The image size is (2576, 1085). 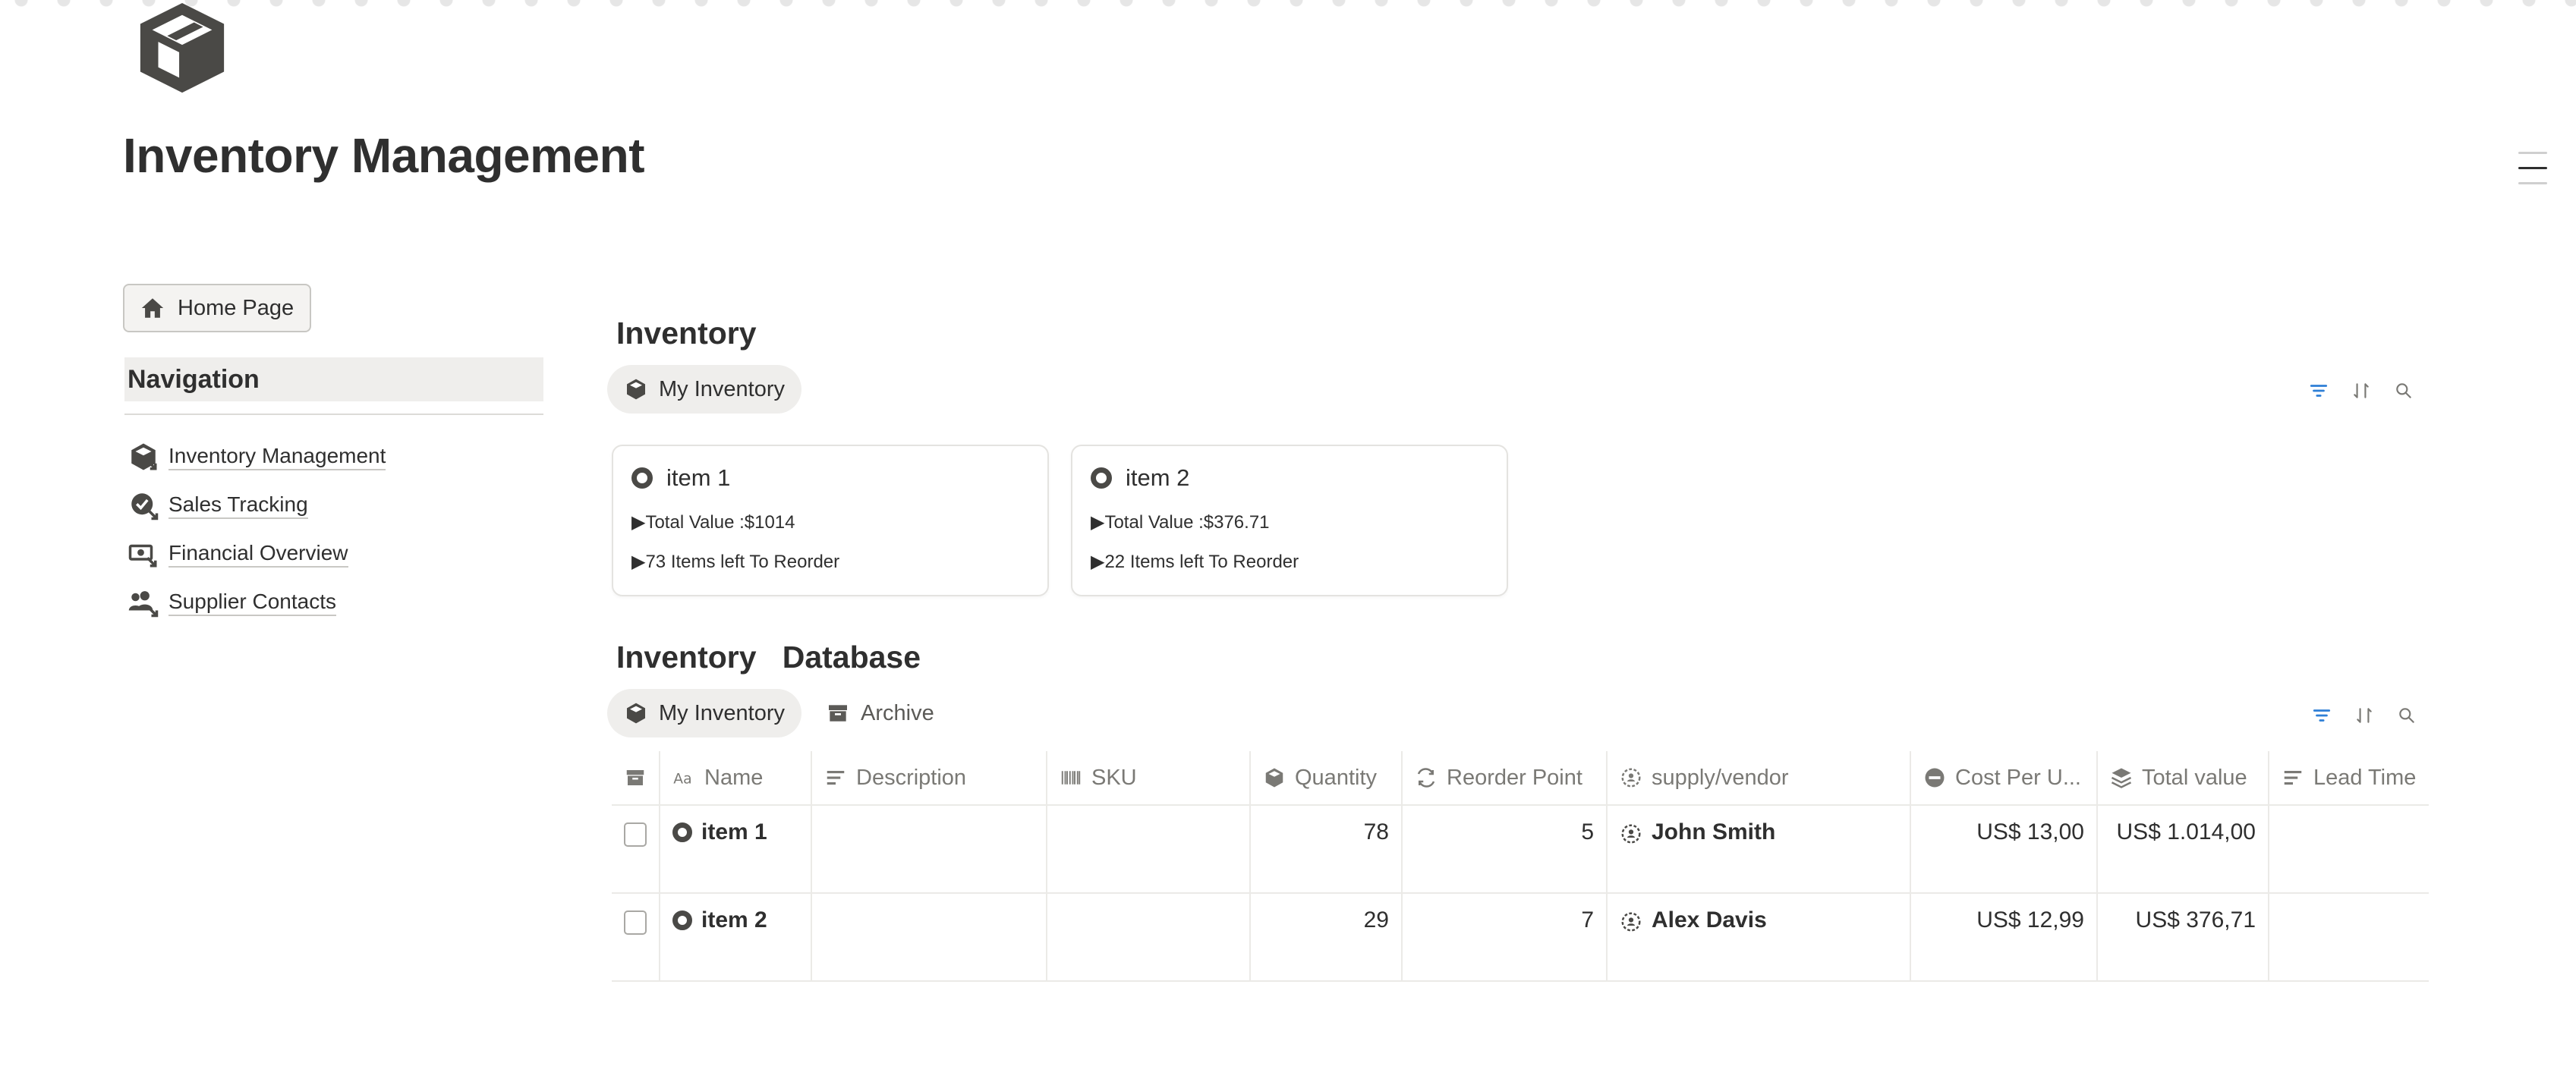 What do you see at coordinates (698, 477) in the screenshot?
I see `card-title-text: item 1` at bounding box center [698, 477].